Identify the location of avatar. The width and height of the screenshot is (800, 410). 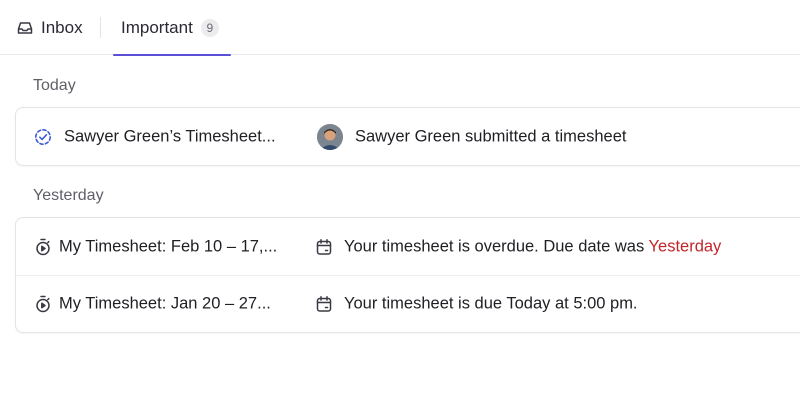
(330, 136).